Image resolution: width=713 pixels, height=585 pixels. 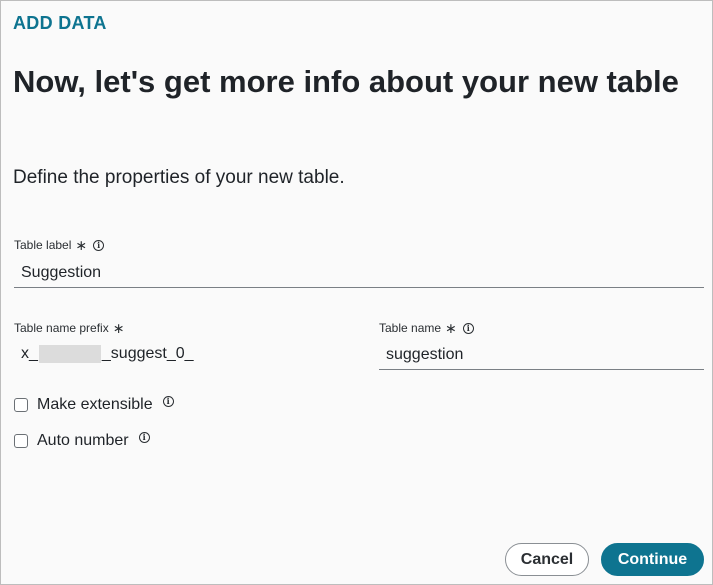 What do you see at coordinates (147, 353) in the screenshot?
I see `prefix-end-text: _suggest_0_` at bounding box center [147, 353].